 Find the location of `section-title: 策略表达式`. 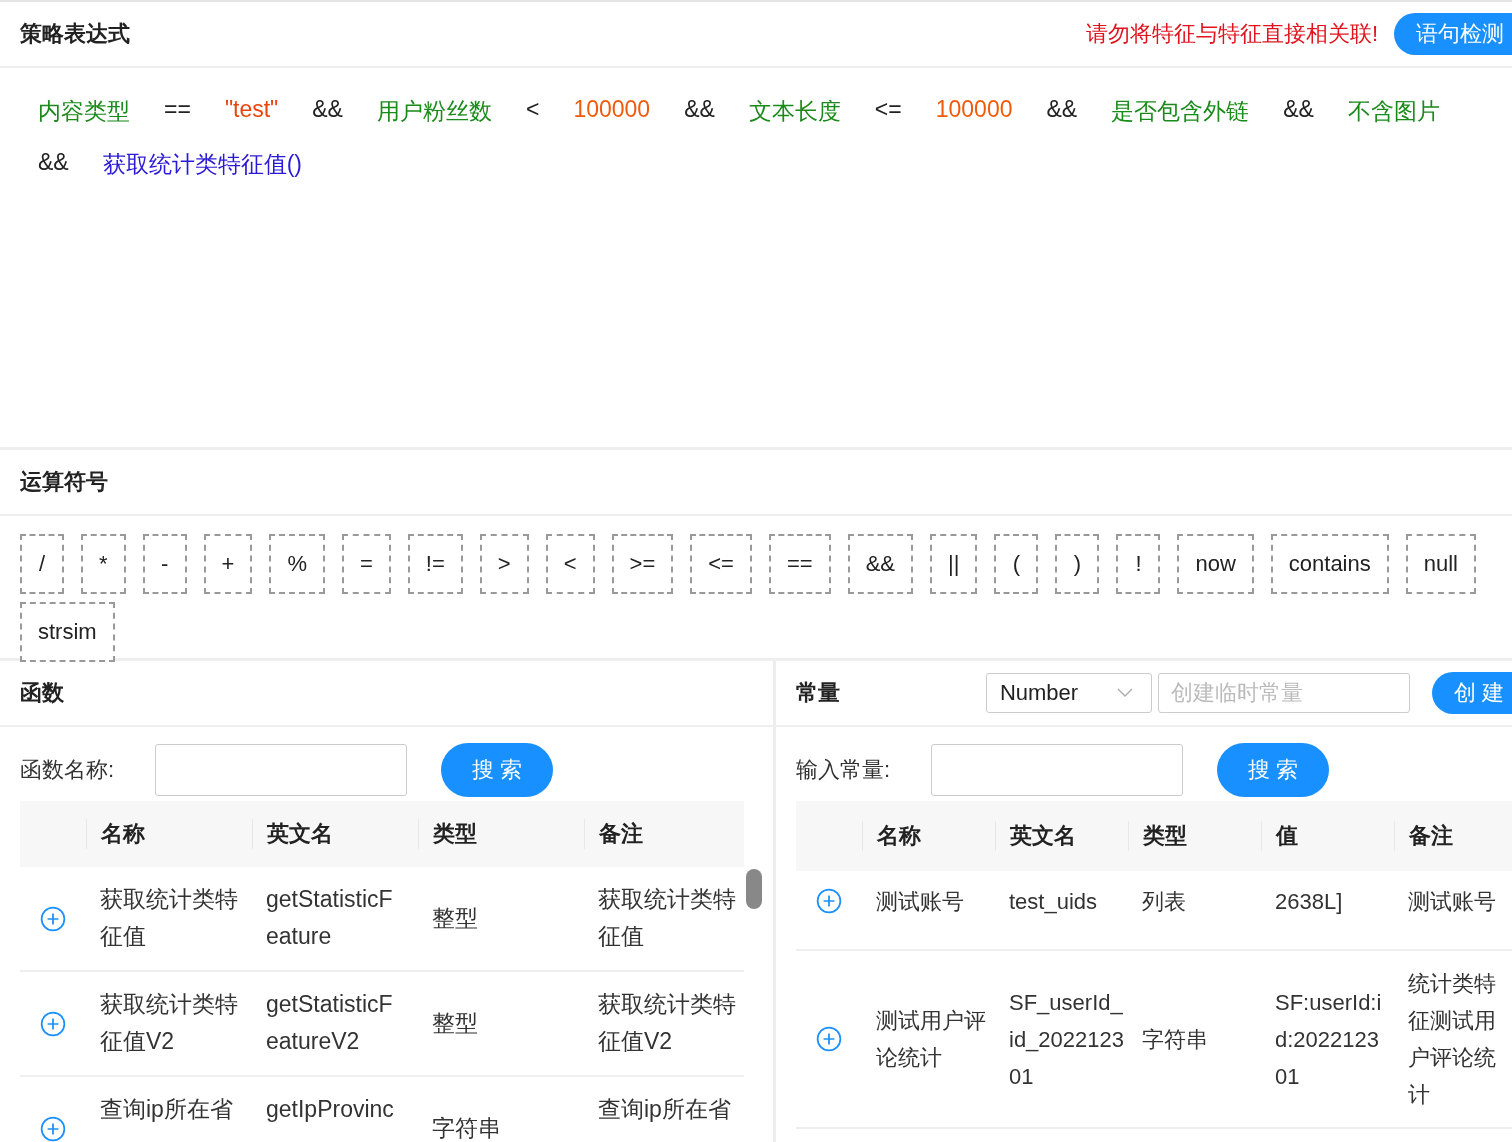

section-title: 策略表达式 is located at coordinates (75, 34).